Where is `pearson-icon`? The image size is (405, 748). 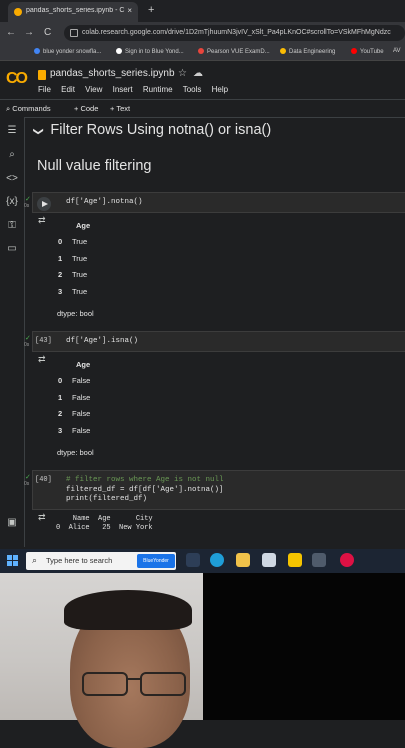
pearson-icon is located at coordinates (201, 51).